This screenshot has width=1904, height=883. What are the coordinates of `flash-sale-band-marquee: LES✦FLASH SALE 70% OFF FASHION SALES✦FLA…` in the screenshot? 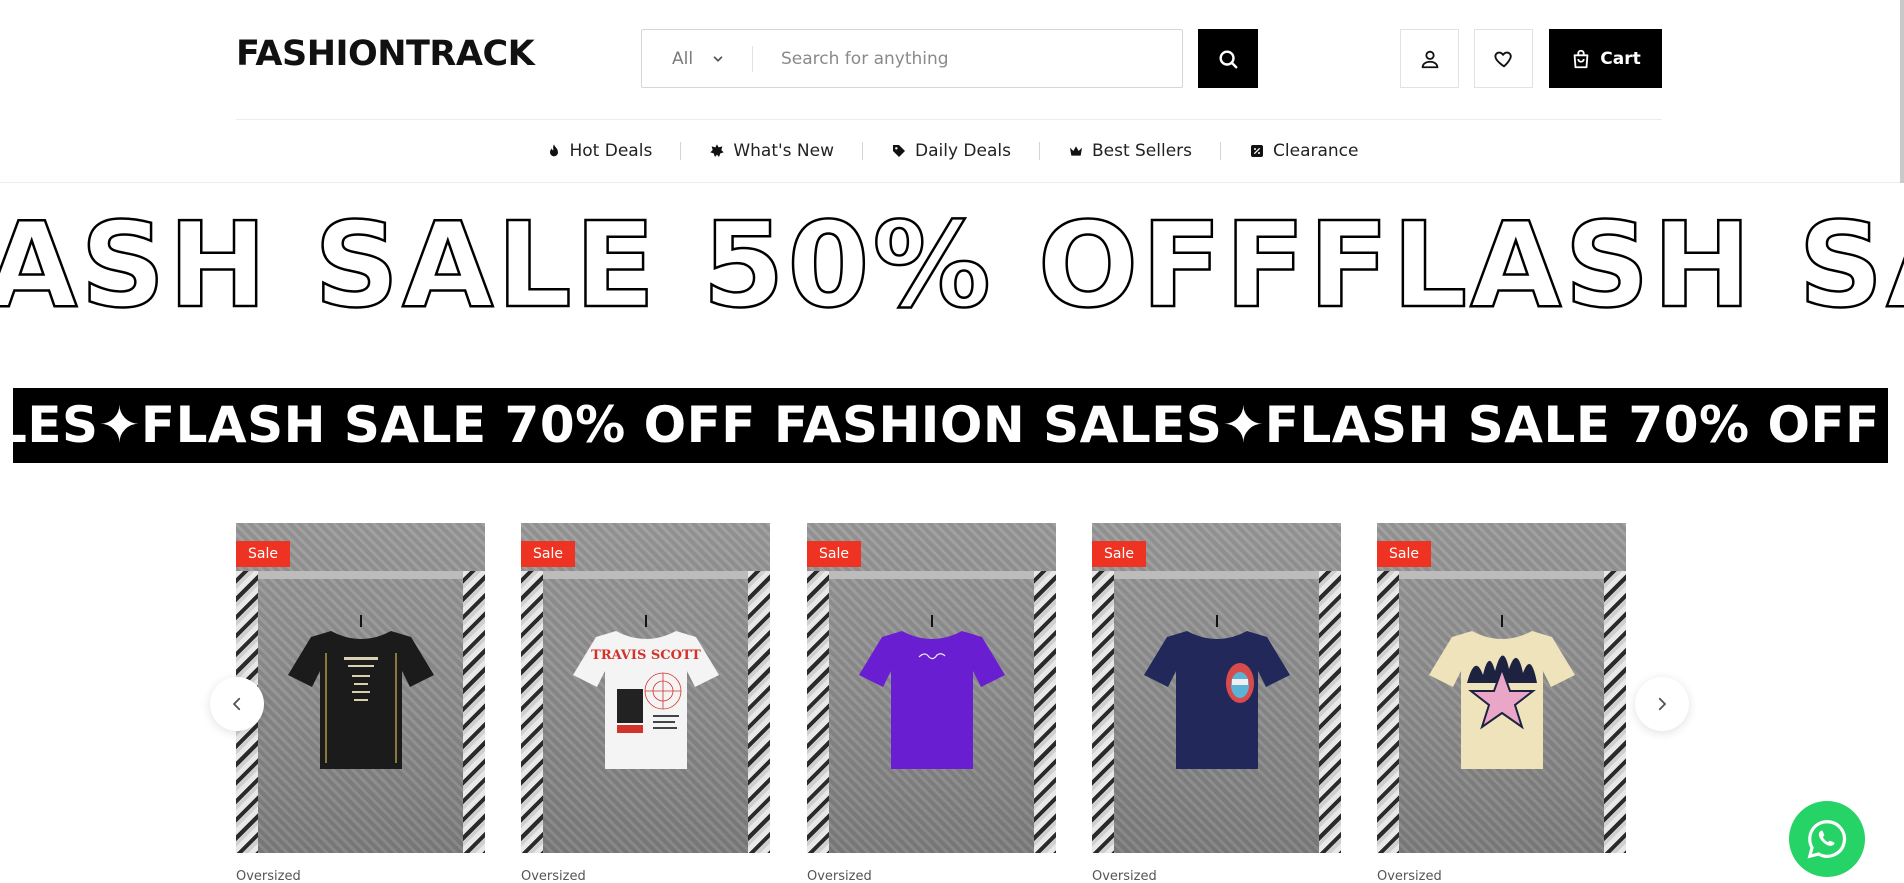 It's located at (950, 425).